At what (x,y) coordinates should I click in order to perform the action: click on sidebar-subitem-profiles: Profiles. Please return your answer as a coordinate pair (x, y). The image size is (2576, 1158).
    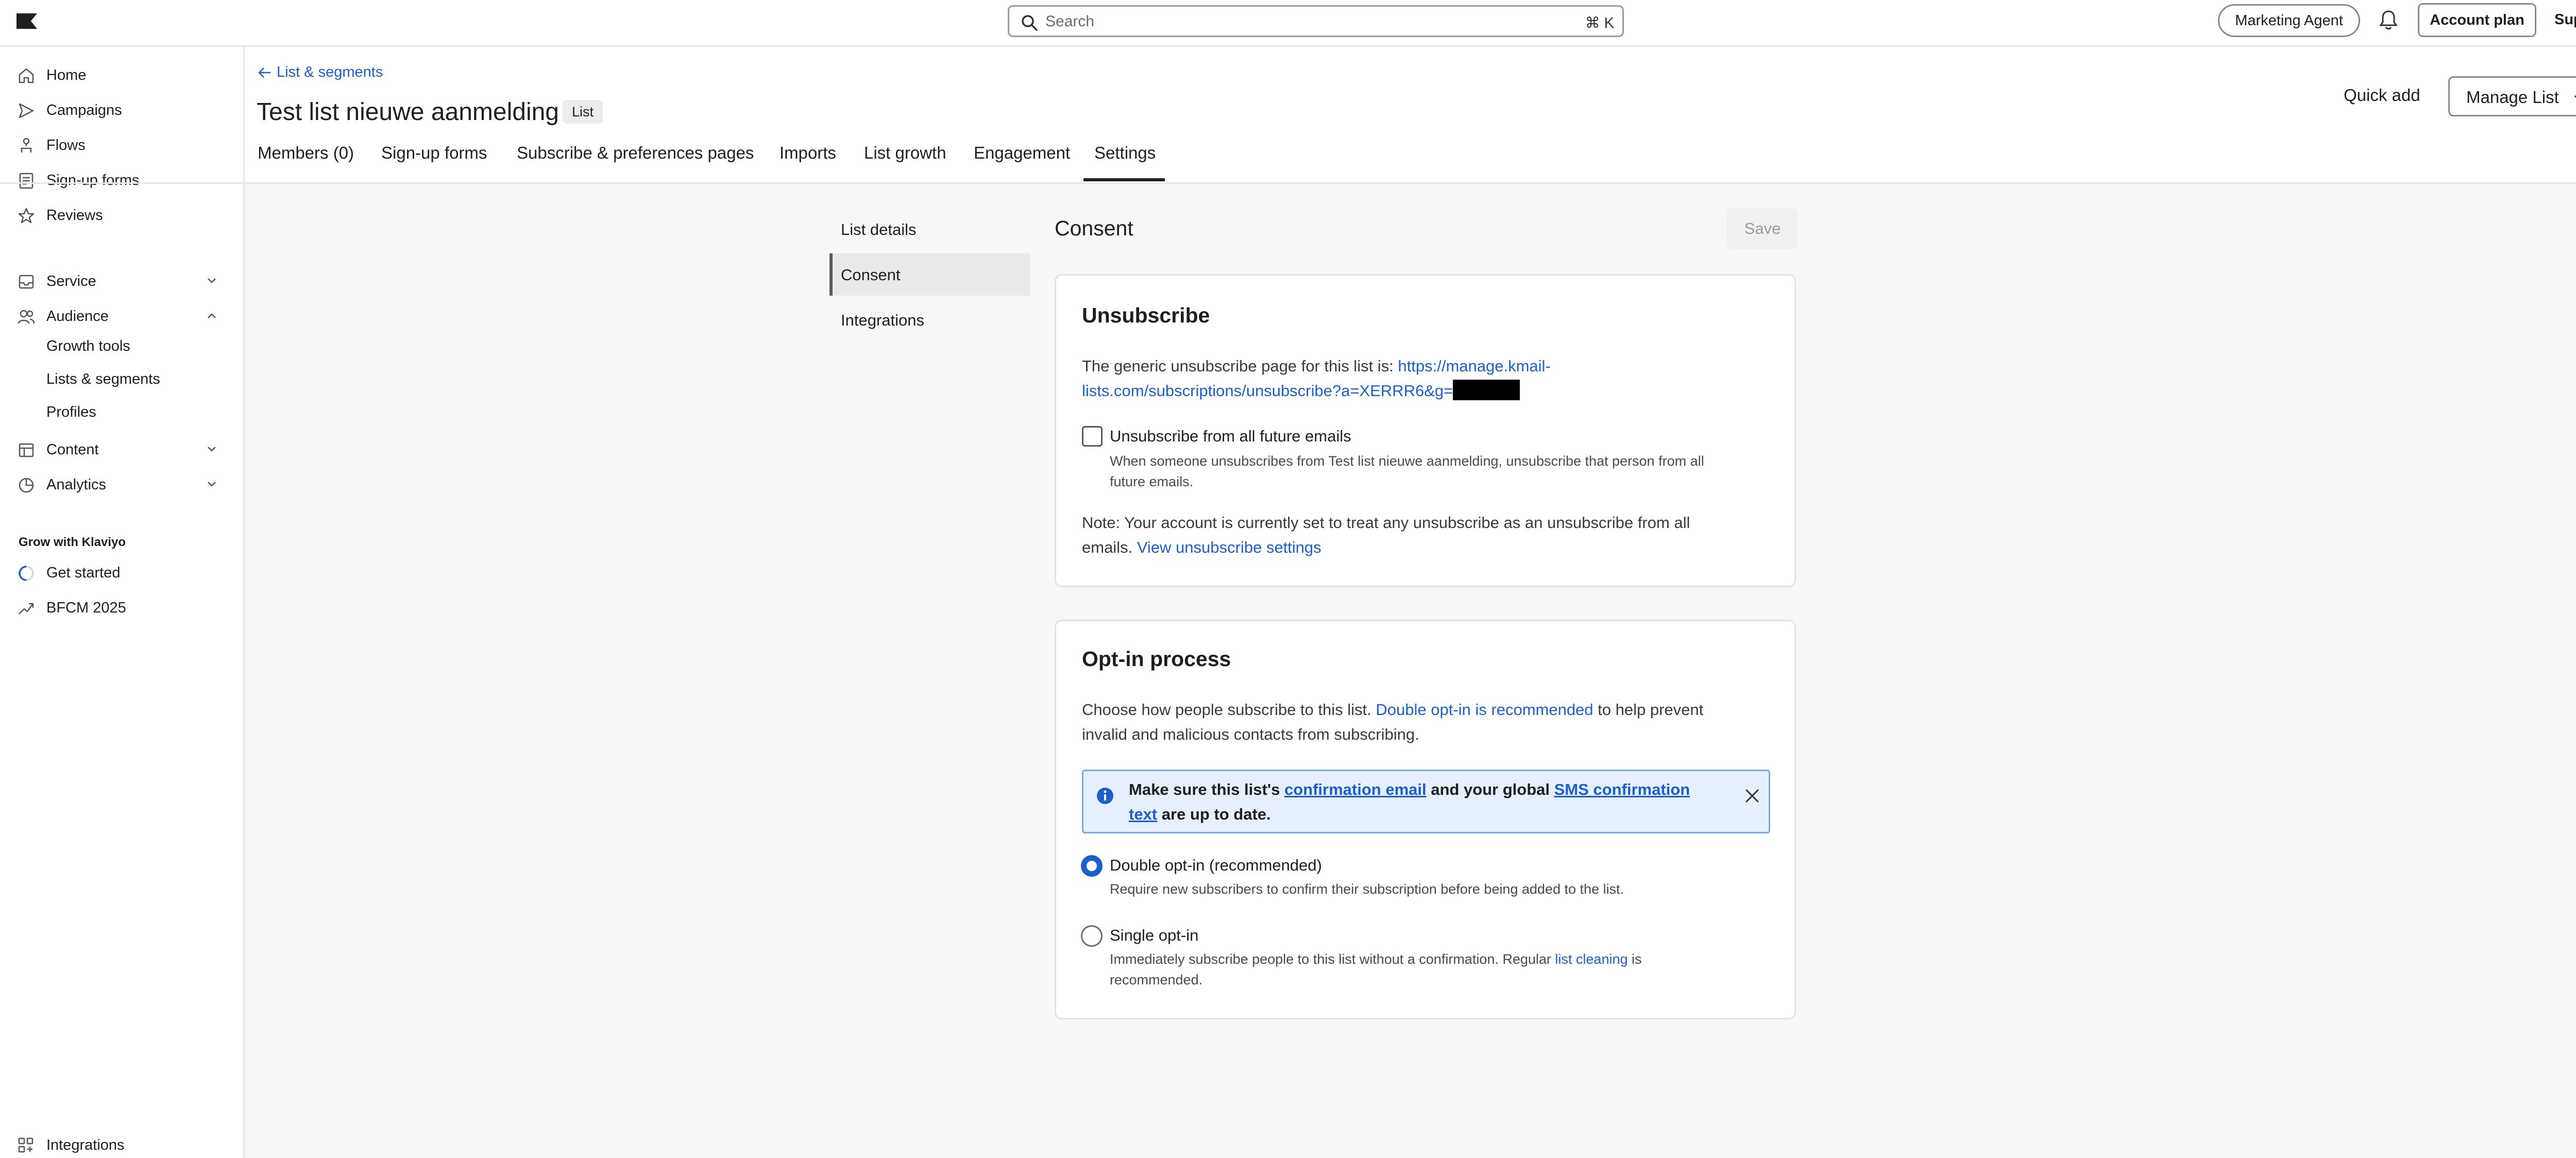
    Looking at the image, I should click on (71, 412).